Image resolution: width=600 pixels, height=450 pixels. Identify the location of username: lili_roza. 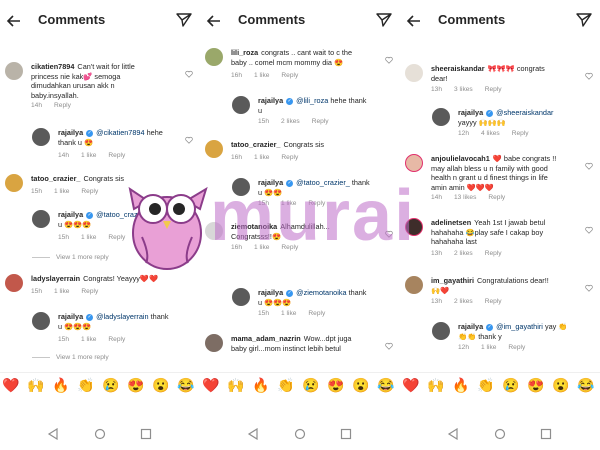
(244, 52).